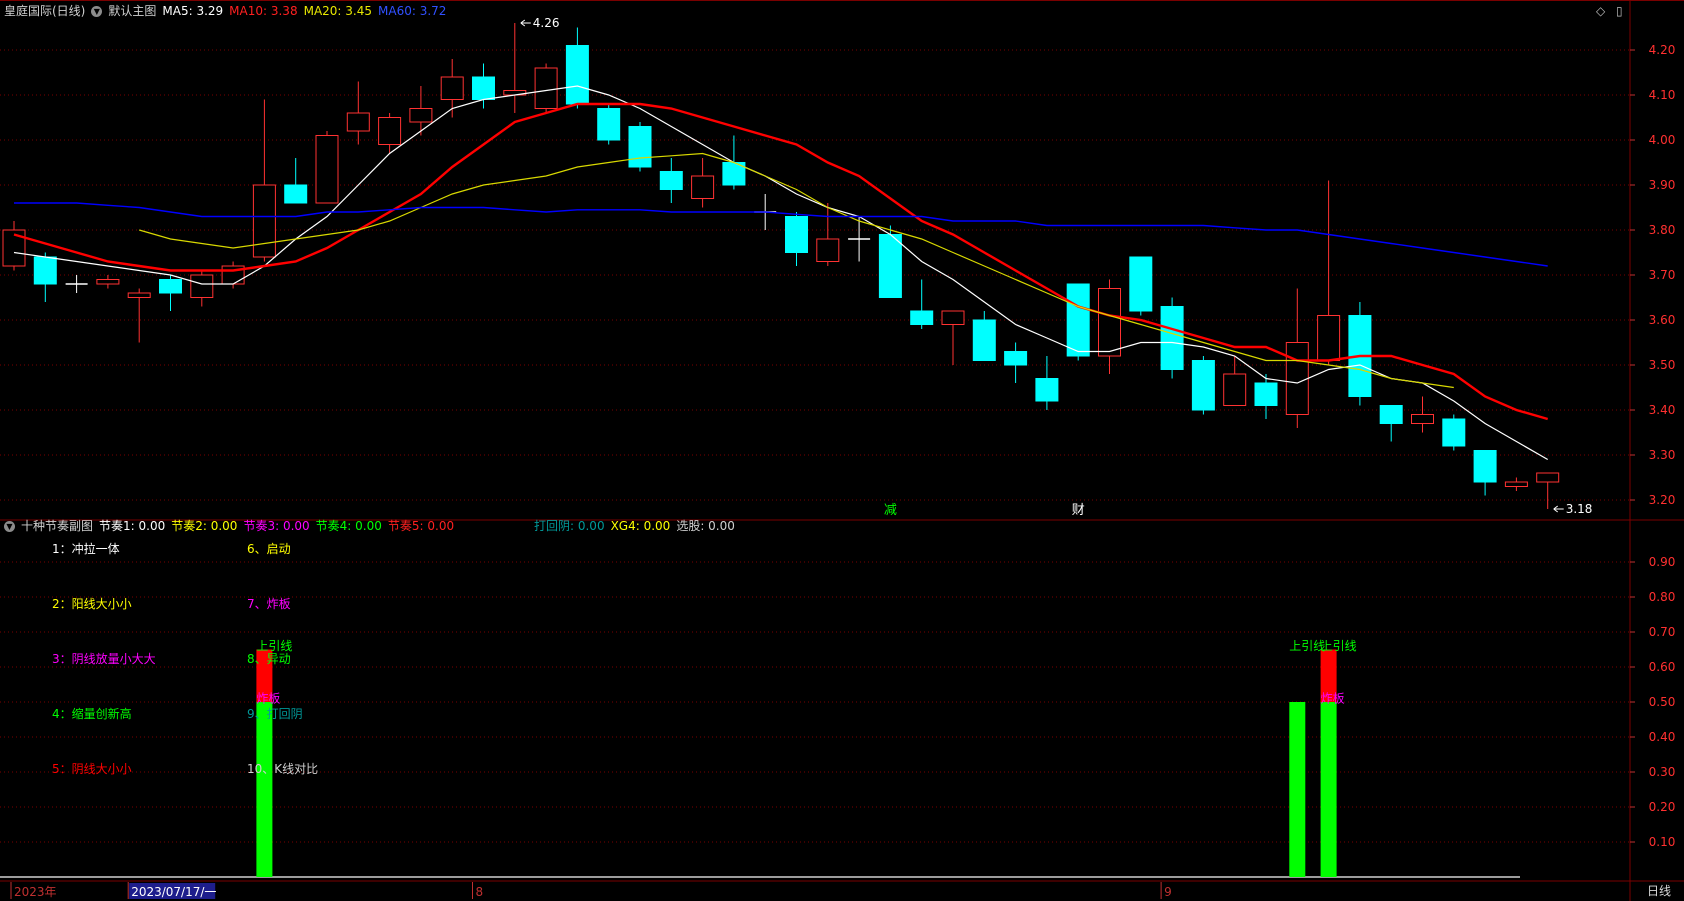 Image resolution: width=1684 pixels, height=901 pixels. Describe the element at coordinates (275, 714) in the screenshot. I see `legend-item: 9、打回阴` at that location.